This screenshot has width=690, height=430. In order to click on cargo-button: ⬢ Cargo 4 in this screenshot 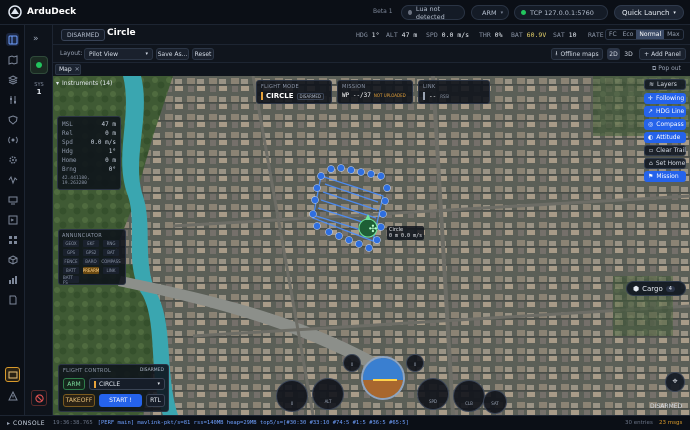, I will do `click(656, 288)`.